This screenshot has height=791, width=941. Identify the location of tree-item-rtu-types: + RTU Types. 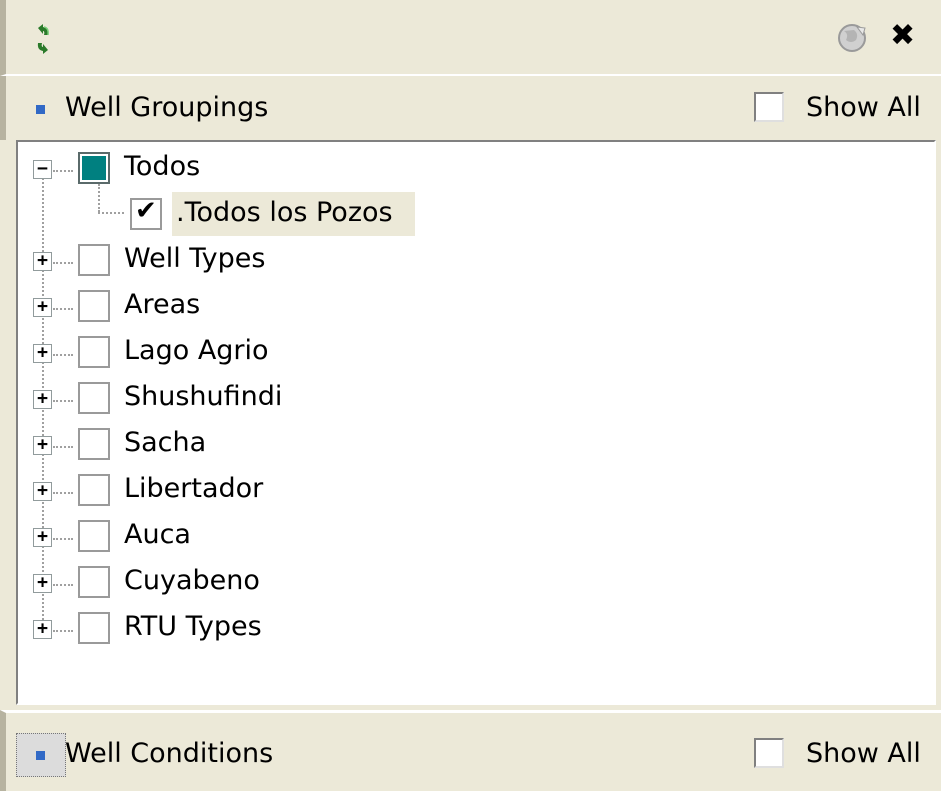
(468, 629).